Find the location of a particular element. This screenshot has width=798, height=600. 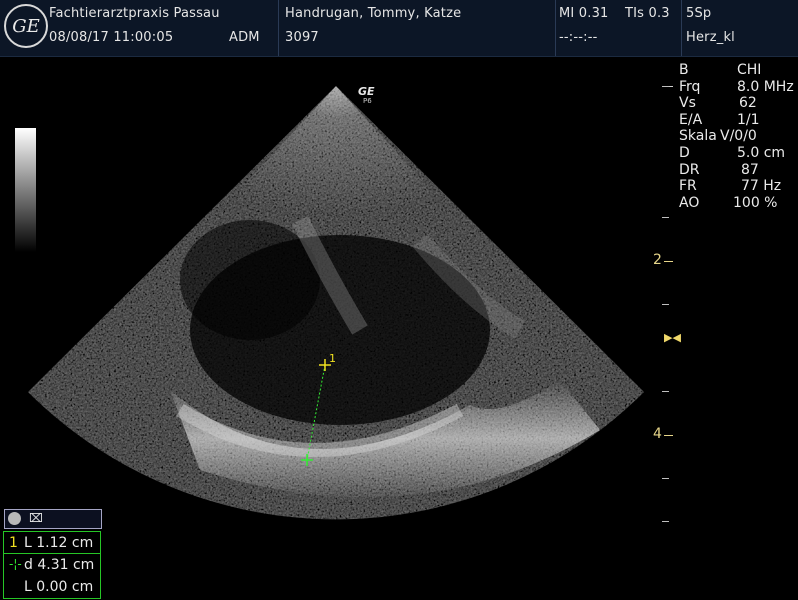

depth-label-4: 4 is located at coordinates (657, 434).